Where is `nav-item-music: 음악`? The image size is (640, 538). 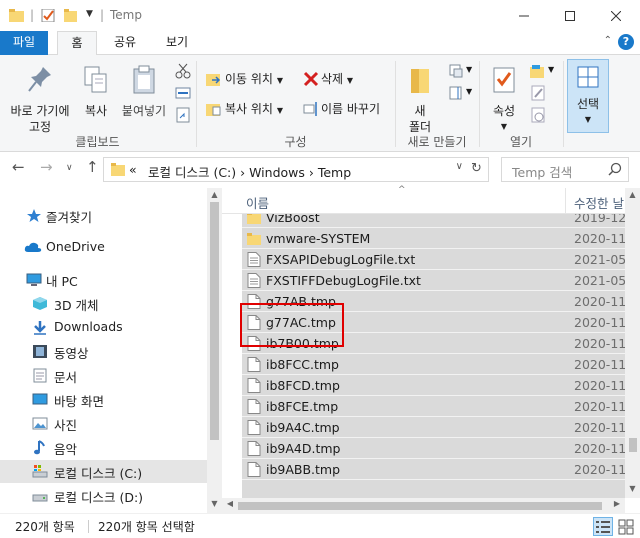 nav-item-music: 음악 is located at coordinates (103, 447).